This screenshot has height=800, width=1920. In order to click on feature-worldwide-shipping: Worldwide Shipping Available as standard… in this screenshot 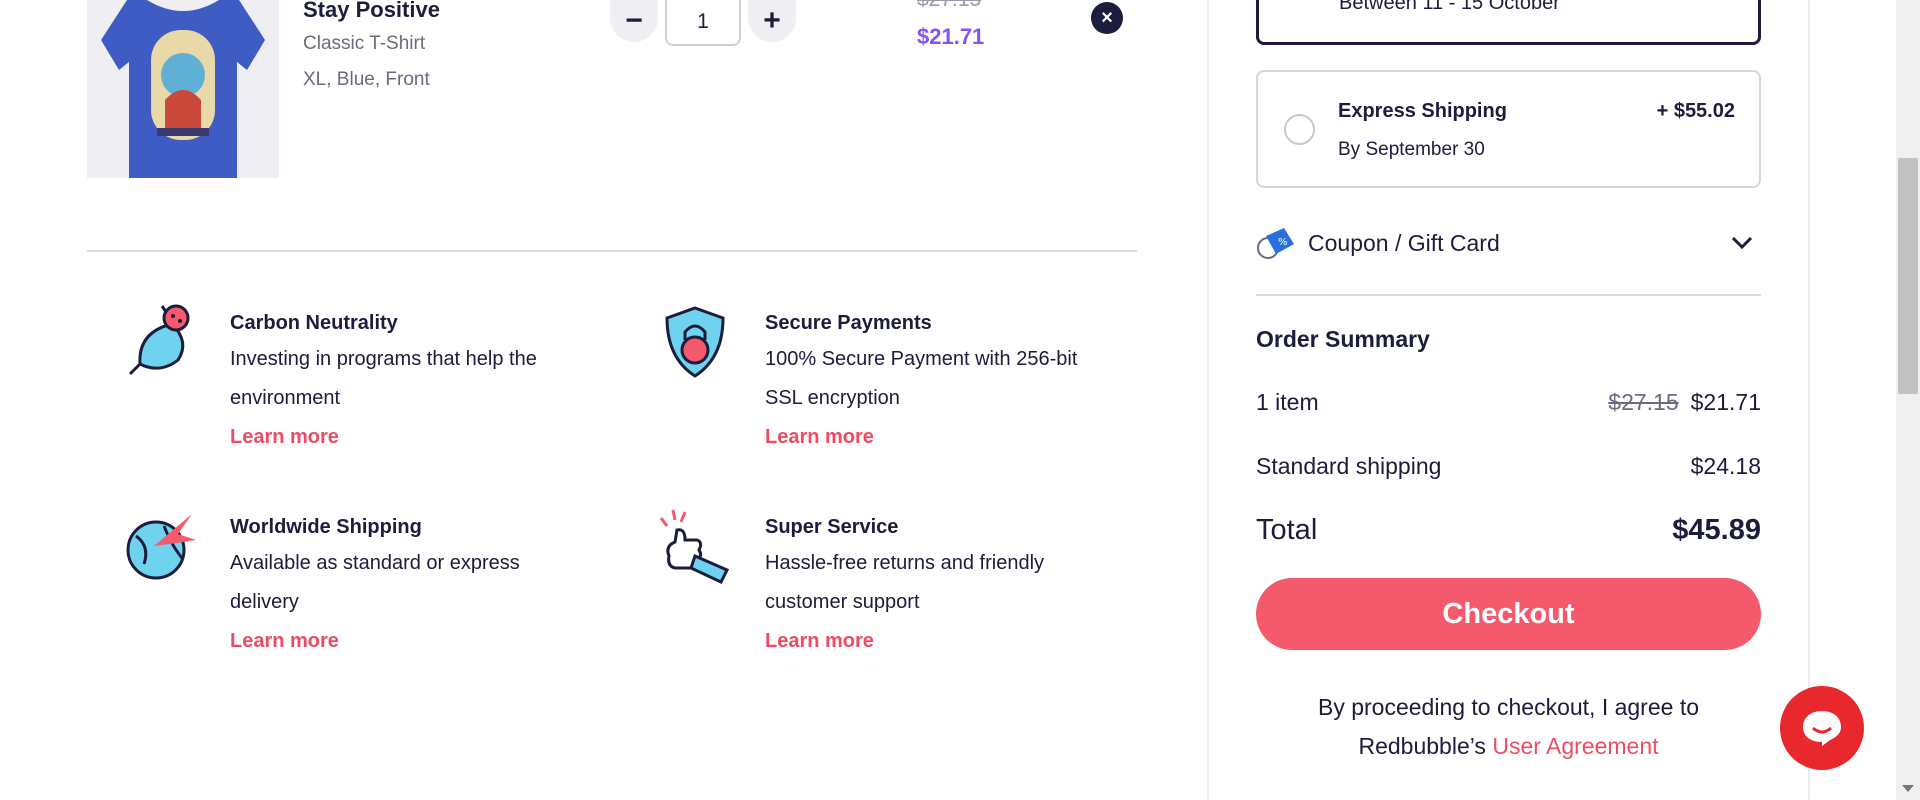, I will do `click(398, 585)`.